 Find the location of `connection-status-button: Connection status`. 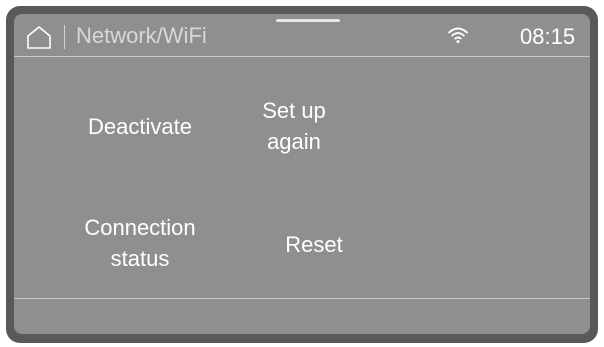

connection-status-button: Connection status is located at coordinates (140, 243).